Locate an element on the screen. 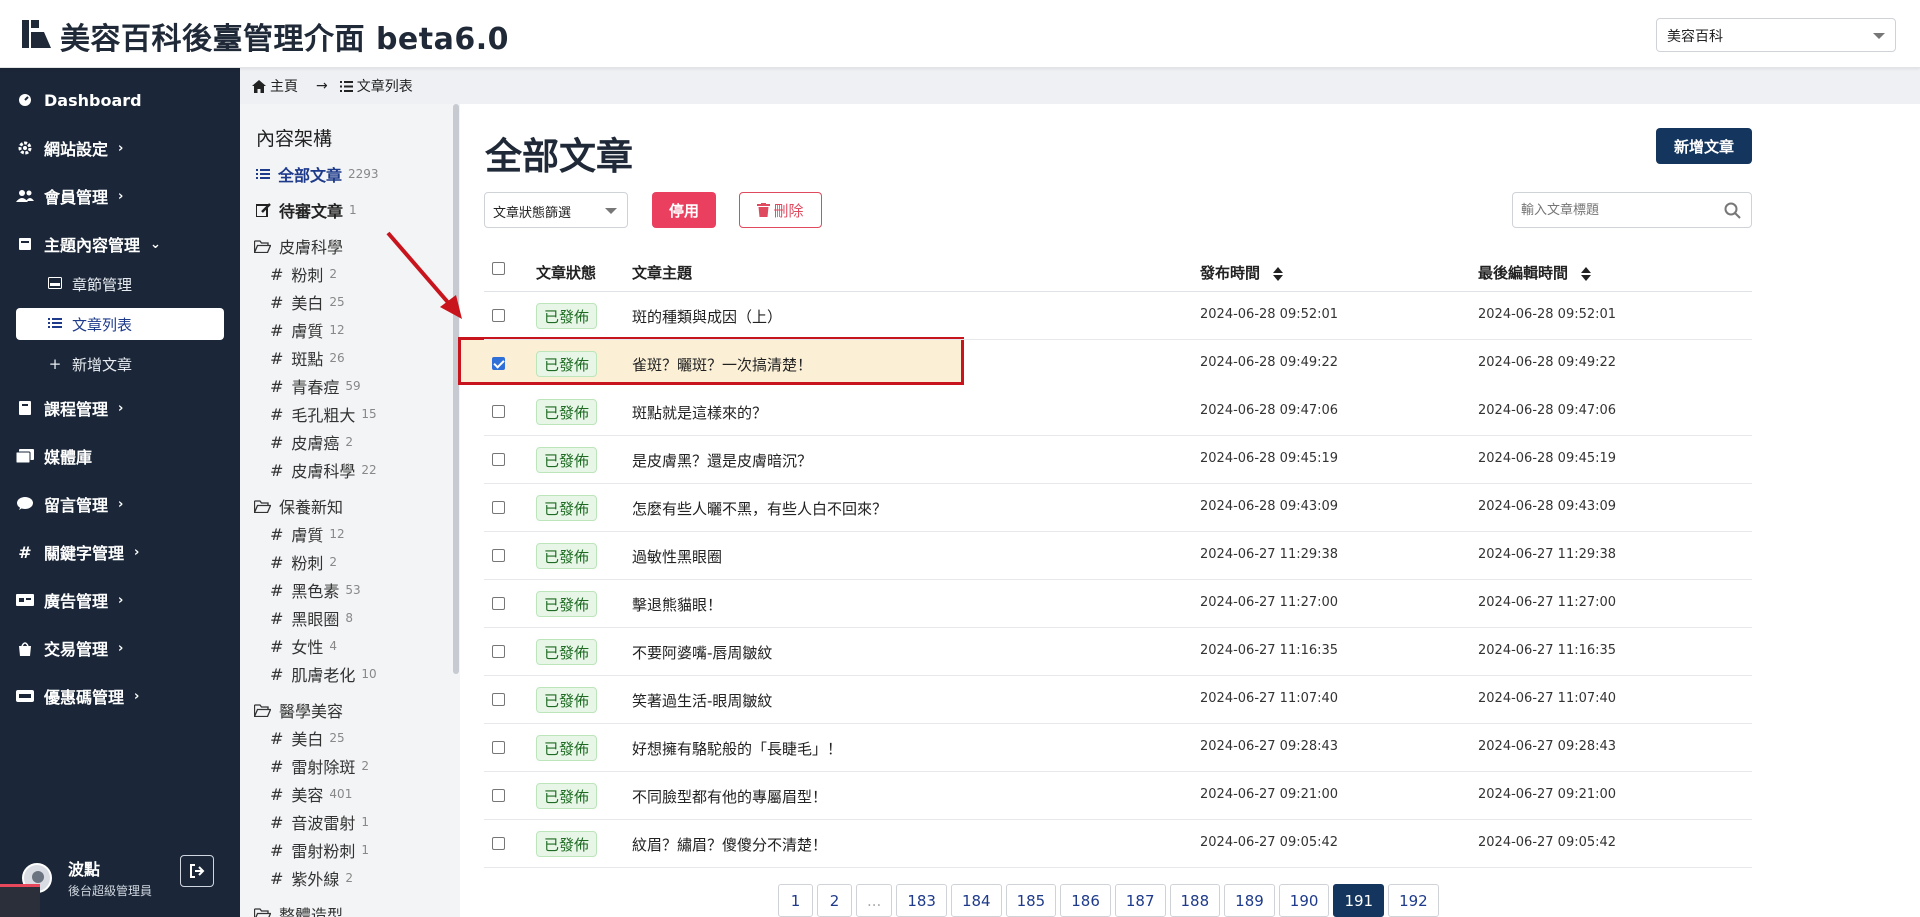 This screenshot has height=917, width=1920. select-all-checkbox is located at coordinates (498, 268).